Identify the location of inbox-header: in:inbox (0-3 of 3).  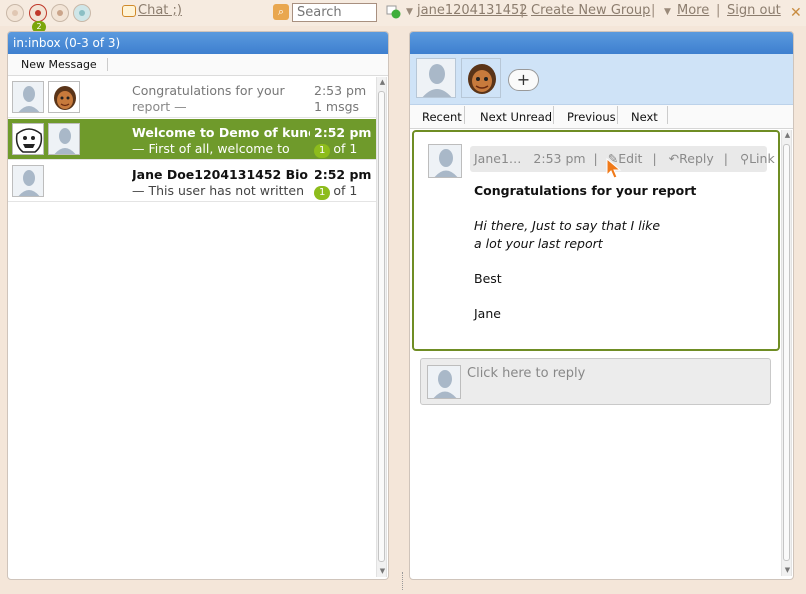
(198, 43).